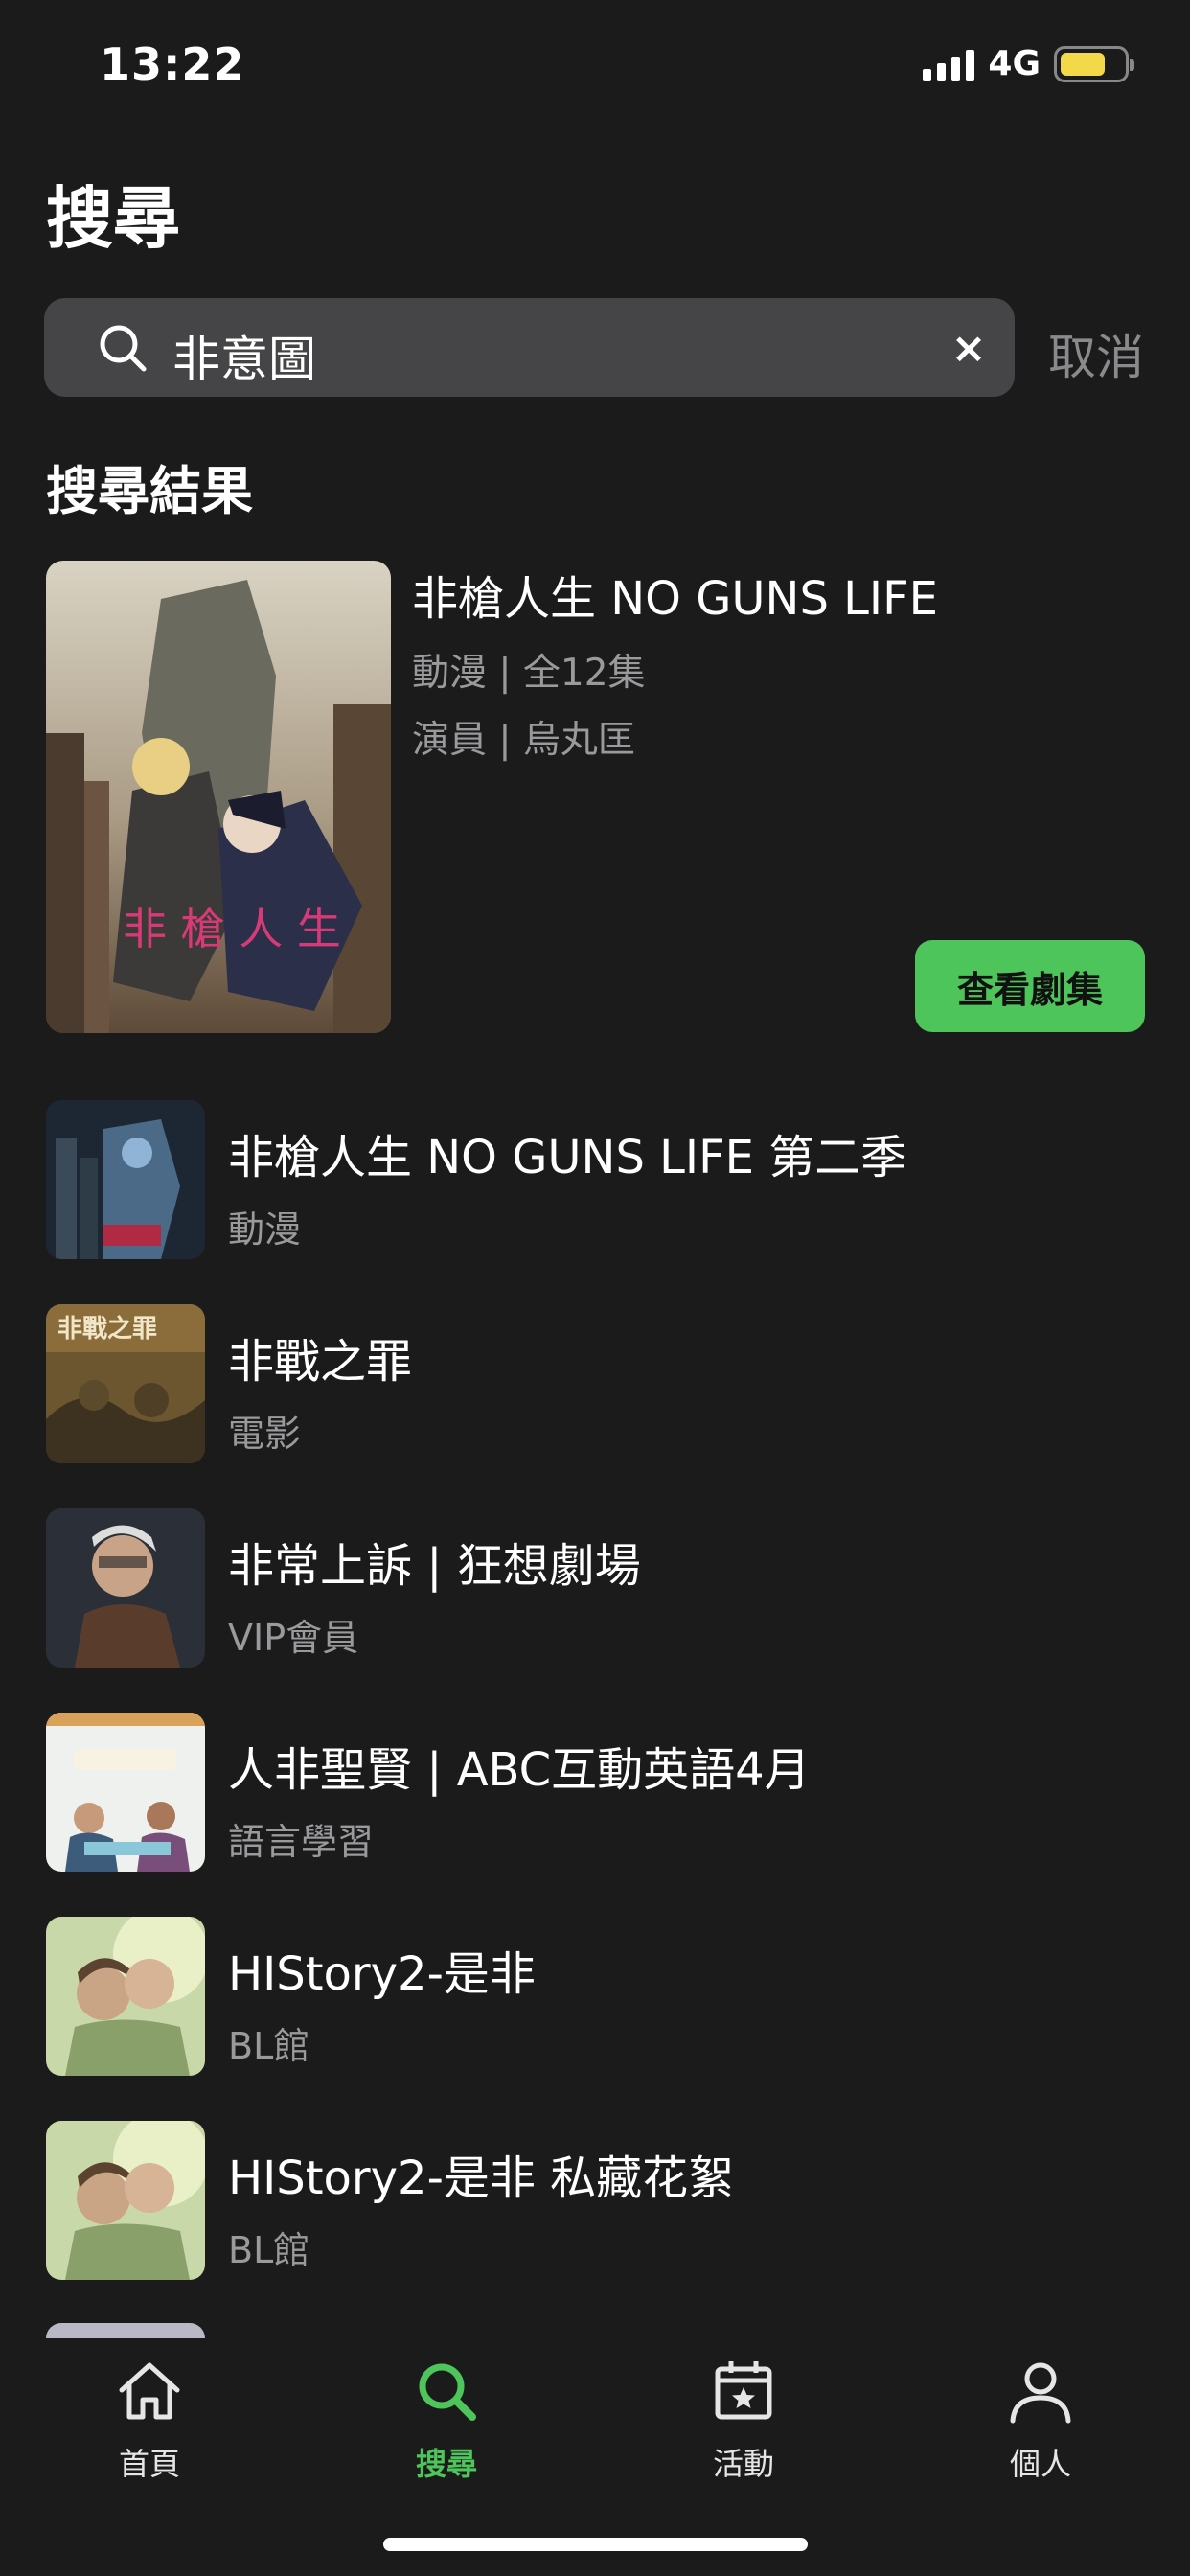 The width and height of the screenshot is (1190, 2576). I want to click on result-title: HIStory2-是非, so click(382, 1974).